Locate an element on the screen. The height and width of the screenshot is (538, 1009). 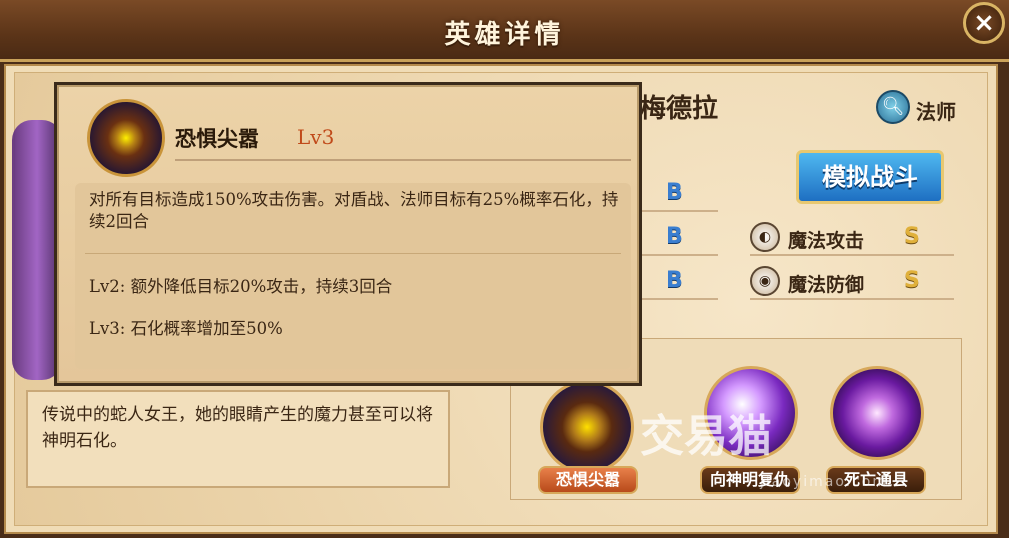
title-bar: 英雄详情 is located at coordinates (504, 31).